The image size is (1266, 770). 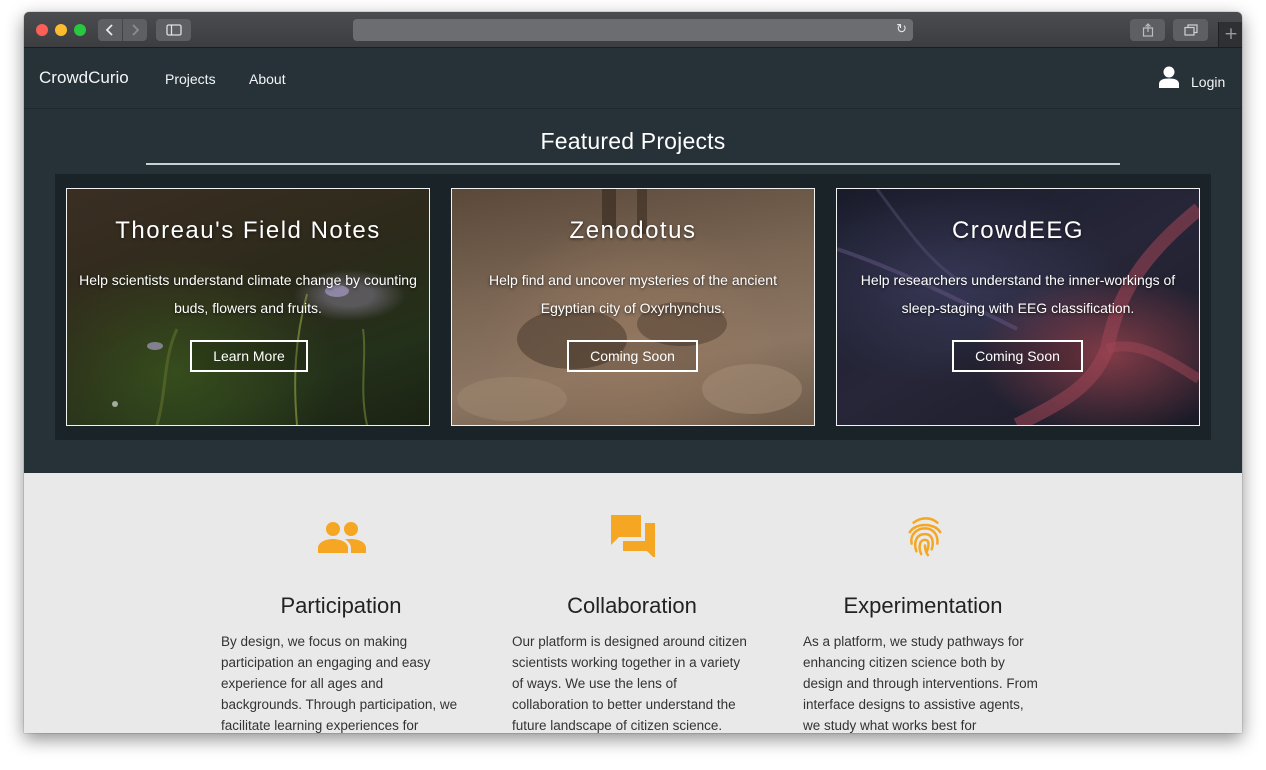 What do you see at coordinates (190, 79) in the screenshot?
I see `nav-link-projects: Projects` at bounding box center [190, 79].